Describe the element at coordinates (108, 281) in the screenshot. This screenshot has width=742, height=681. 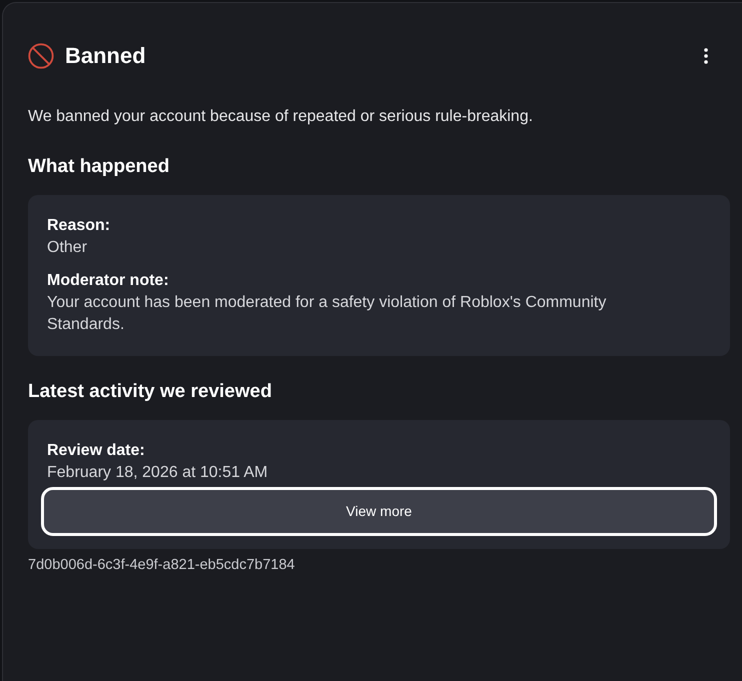
I see `field-label: Moderator note:` at that location.